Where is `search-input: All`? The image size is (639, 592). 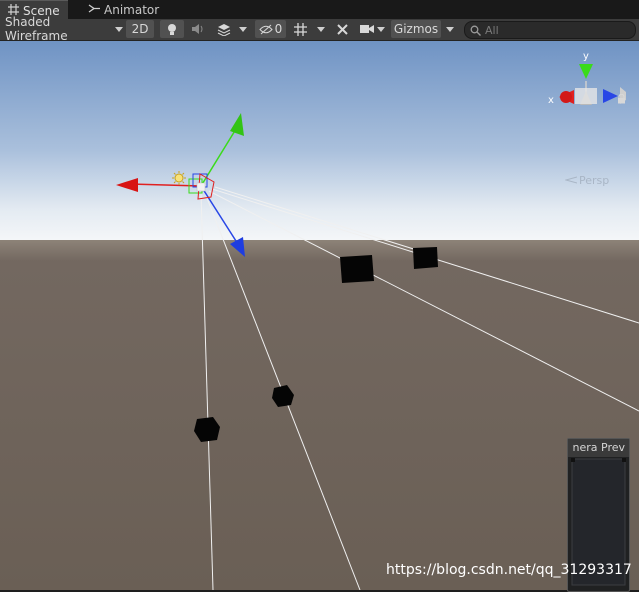
search-input: All is located at coordinates (550, 30).